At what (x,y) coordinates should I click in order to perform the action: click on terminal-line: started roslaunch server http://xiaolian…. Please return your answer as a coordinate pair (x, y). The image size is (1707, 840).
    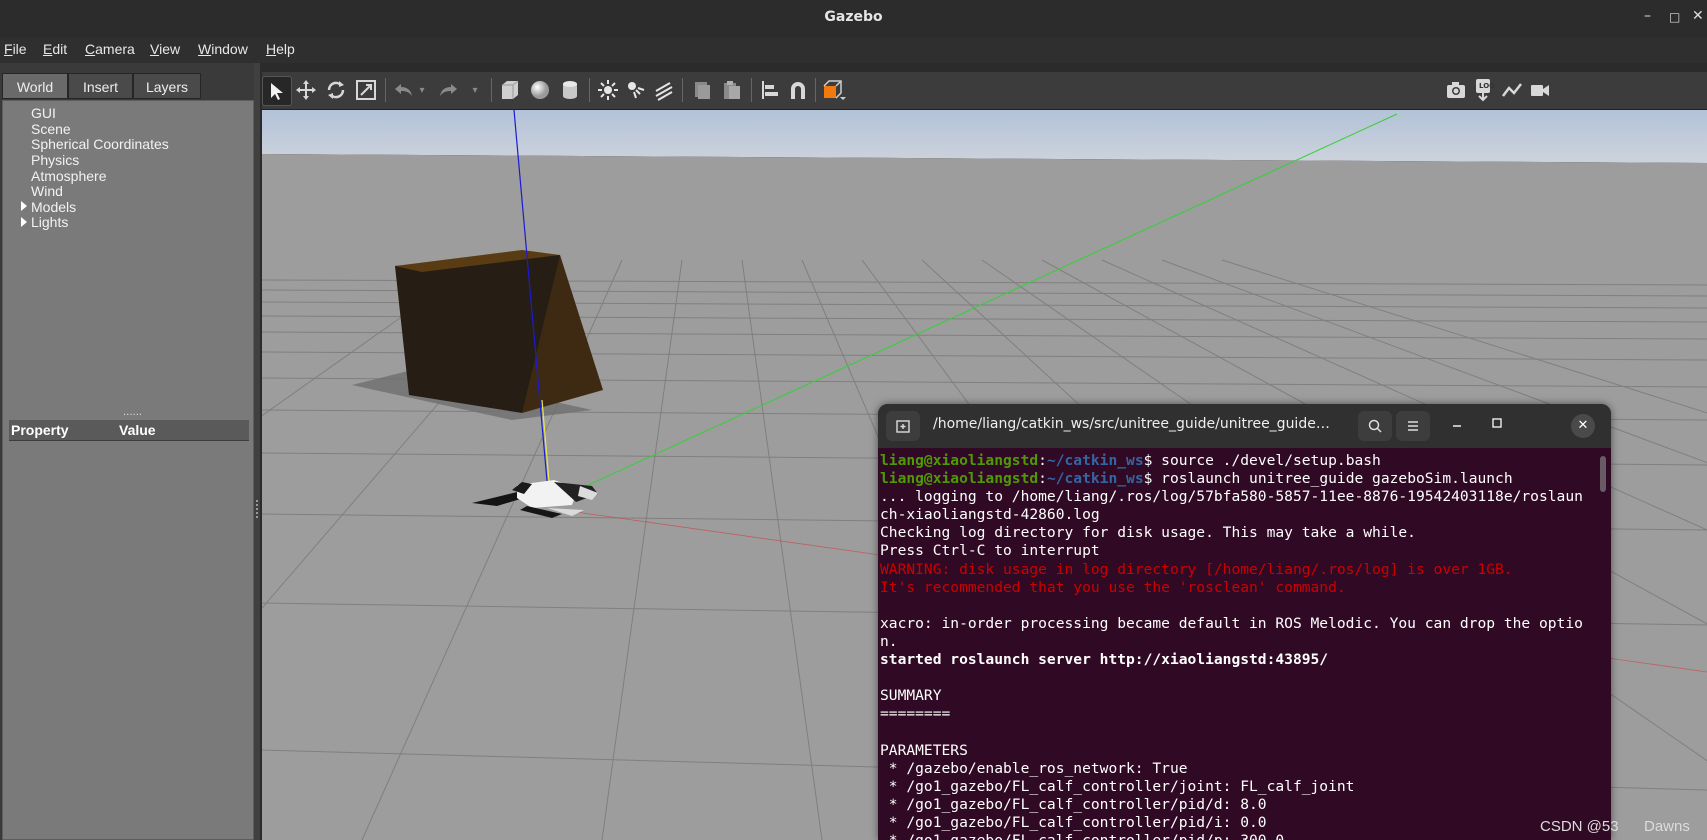
    Looking at the image, I should click on (1104, 660).